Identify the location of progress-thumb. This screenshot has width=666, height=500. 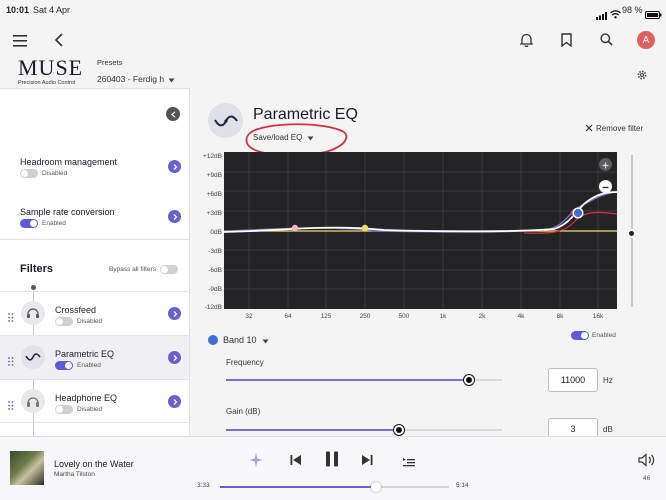
(376, 487).